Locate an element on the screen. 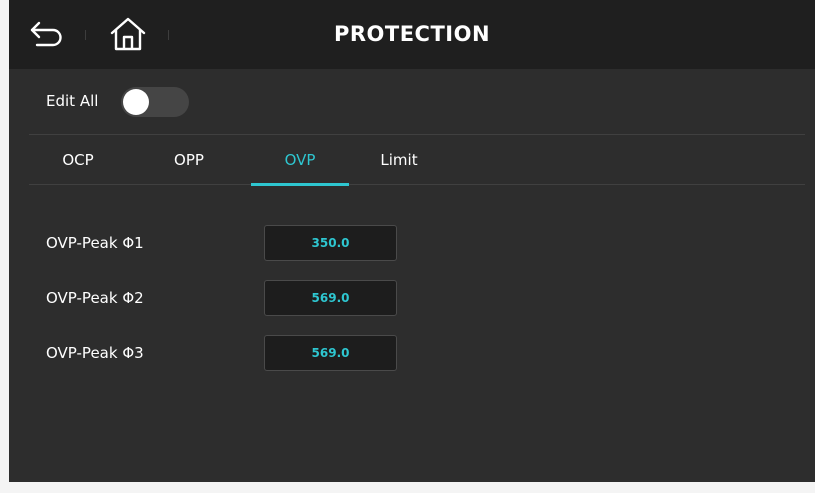  tab-bar: OCP OPP OVP Limit is located at coordinates (417, 160).